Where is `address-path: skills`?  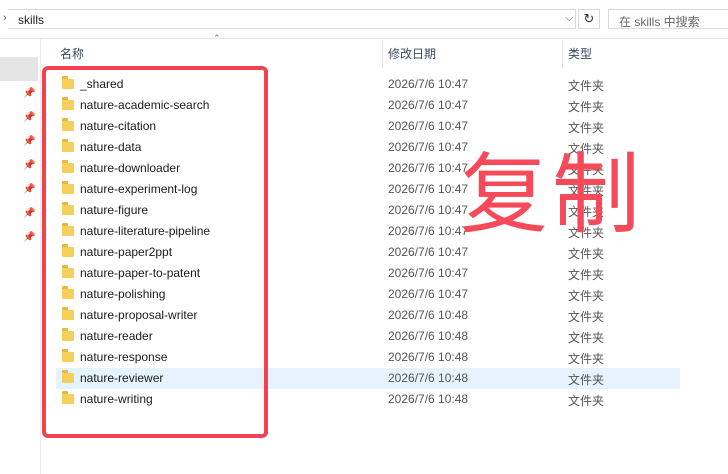
address-path: skills is located at coordinates (31, 20).